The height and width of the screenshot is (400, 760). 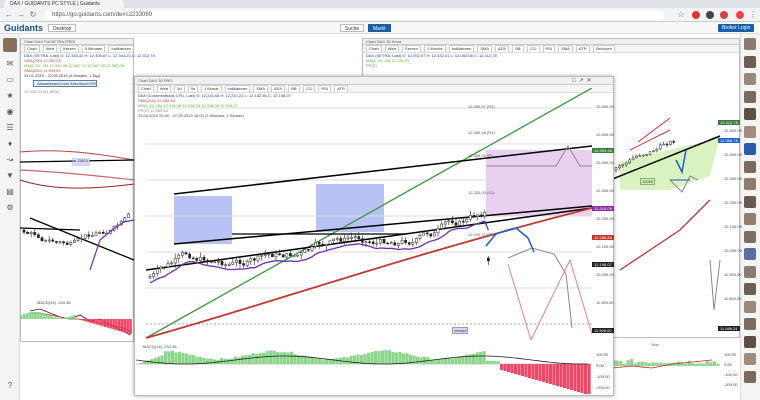 What do you see at coordinates (667, 365) in the screenshot?
I see `right-macd-canvas` at bounding box center [667, 365].